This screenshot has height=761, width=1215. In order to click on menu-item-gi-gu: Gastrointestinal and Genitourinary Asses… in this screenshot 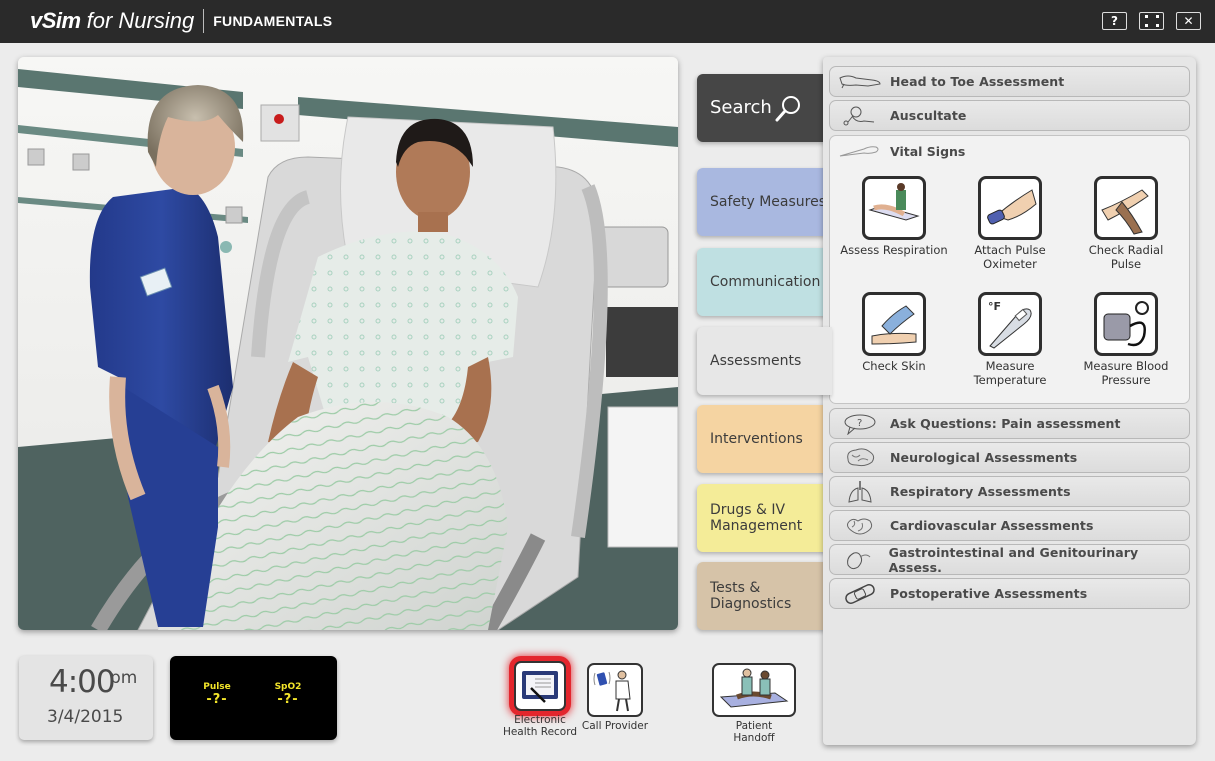, I will do `click(1009, 559)`.